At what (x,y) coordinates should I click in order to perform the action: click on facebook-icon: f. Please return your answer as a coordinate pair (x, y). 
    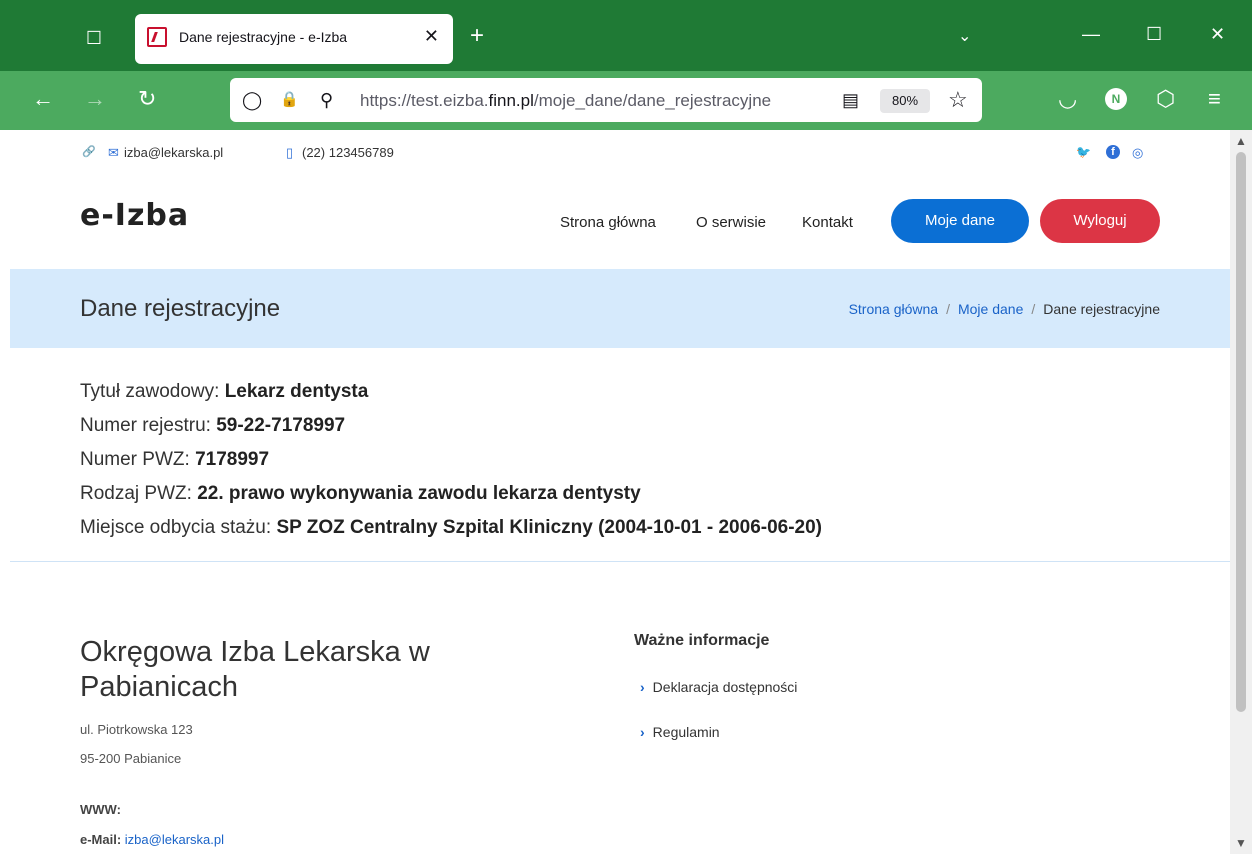
    Looking at the image, I should click on (1113, 152).